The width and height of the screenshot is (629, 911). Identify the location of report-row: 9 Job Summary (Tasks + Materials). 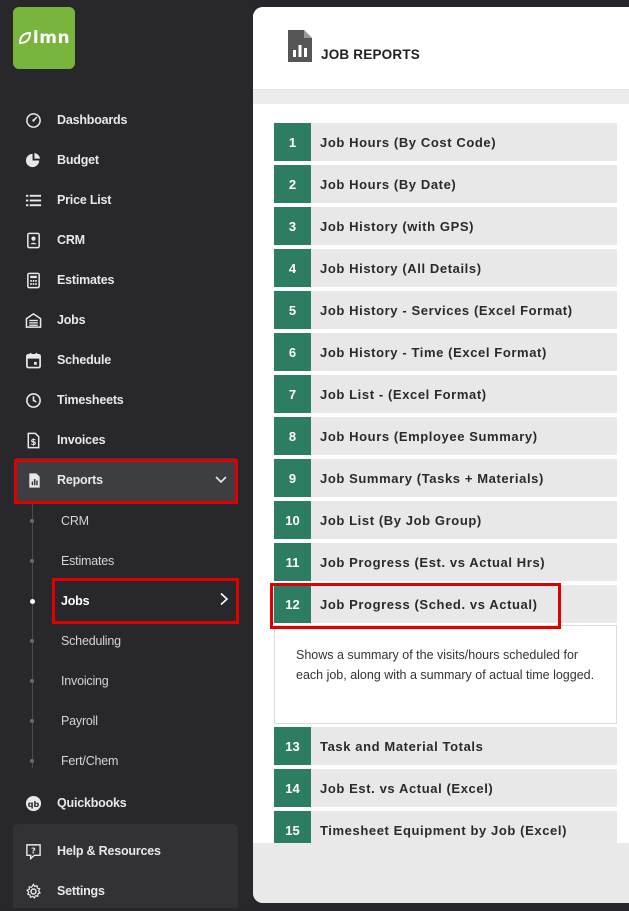
(445, 478).